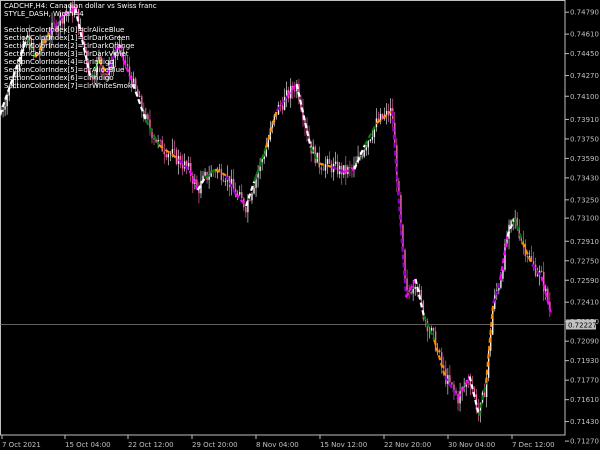  I want to click on current-price-label: 0.72227, so click(582, 325).